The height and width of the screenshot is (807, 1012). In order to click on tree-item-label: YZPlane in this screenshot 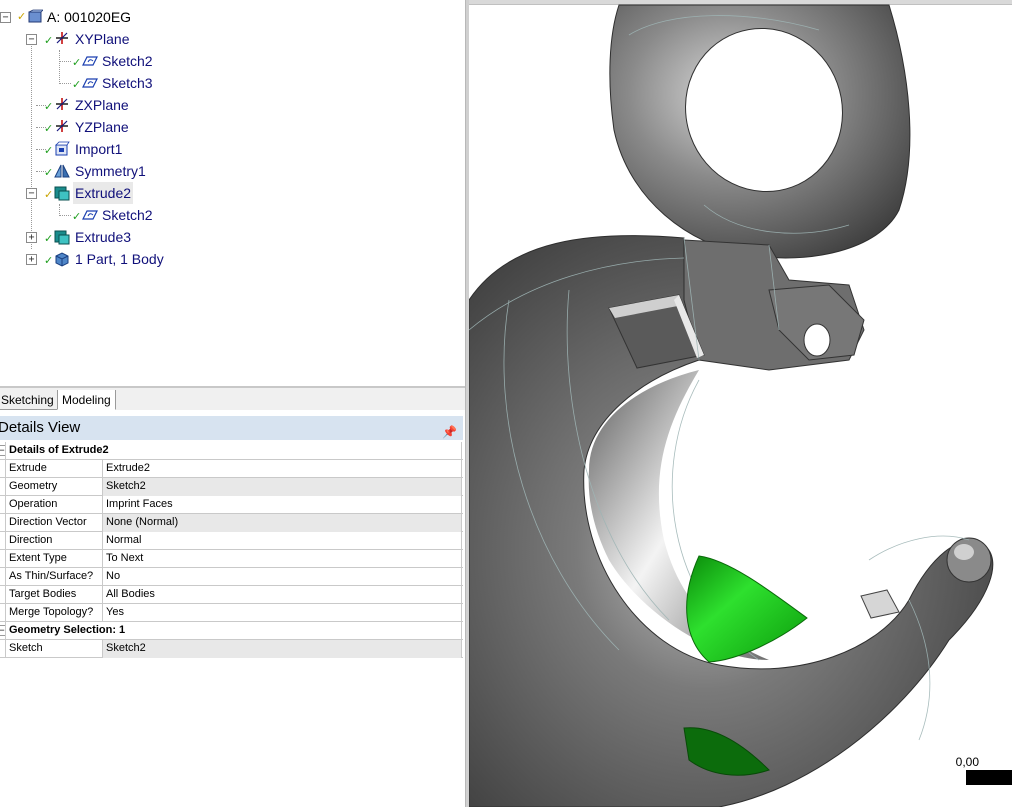, I will do `click(102, 127)`.